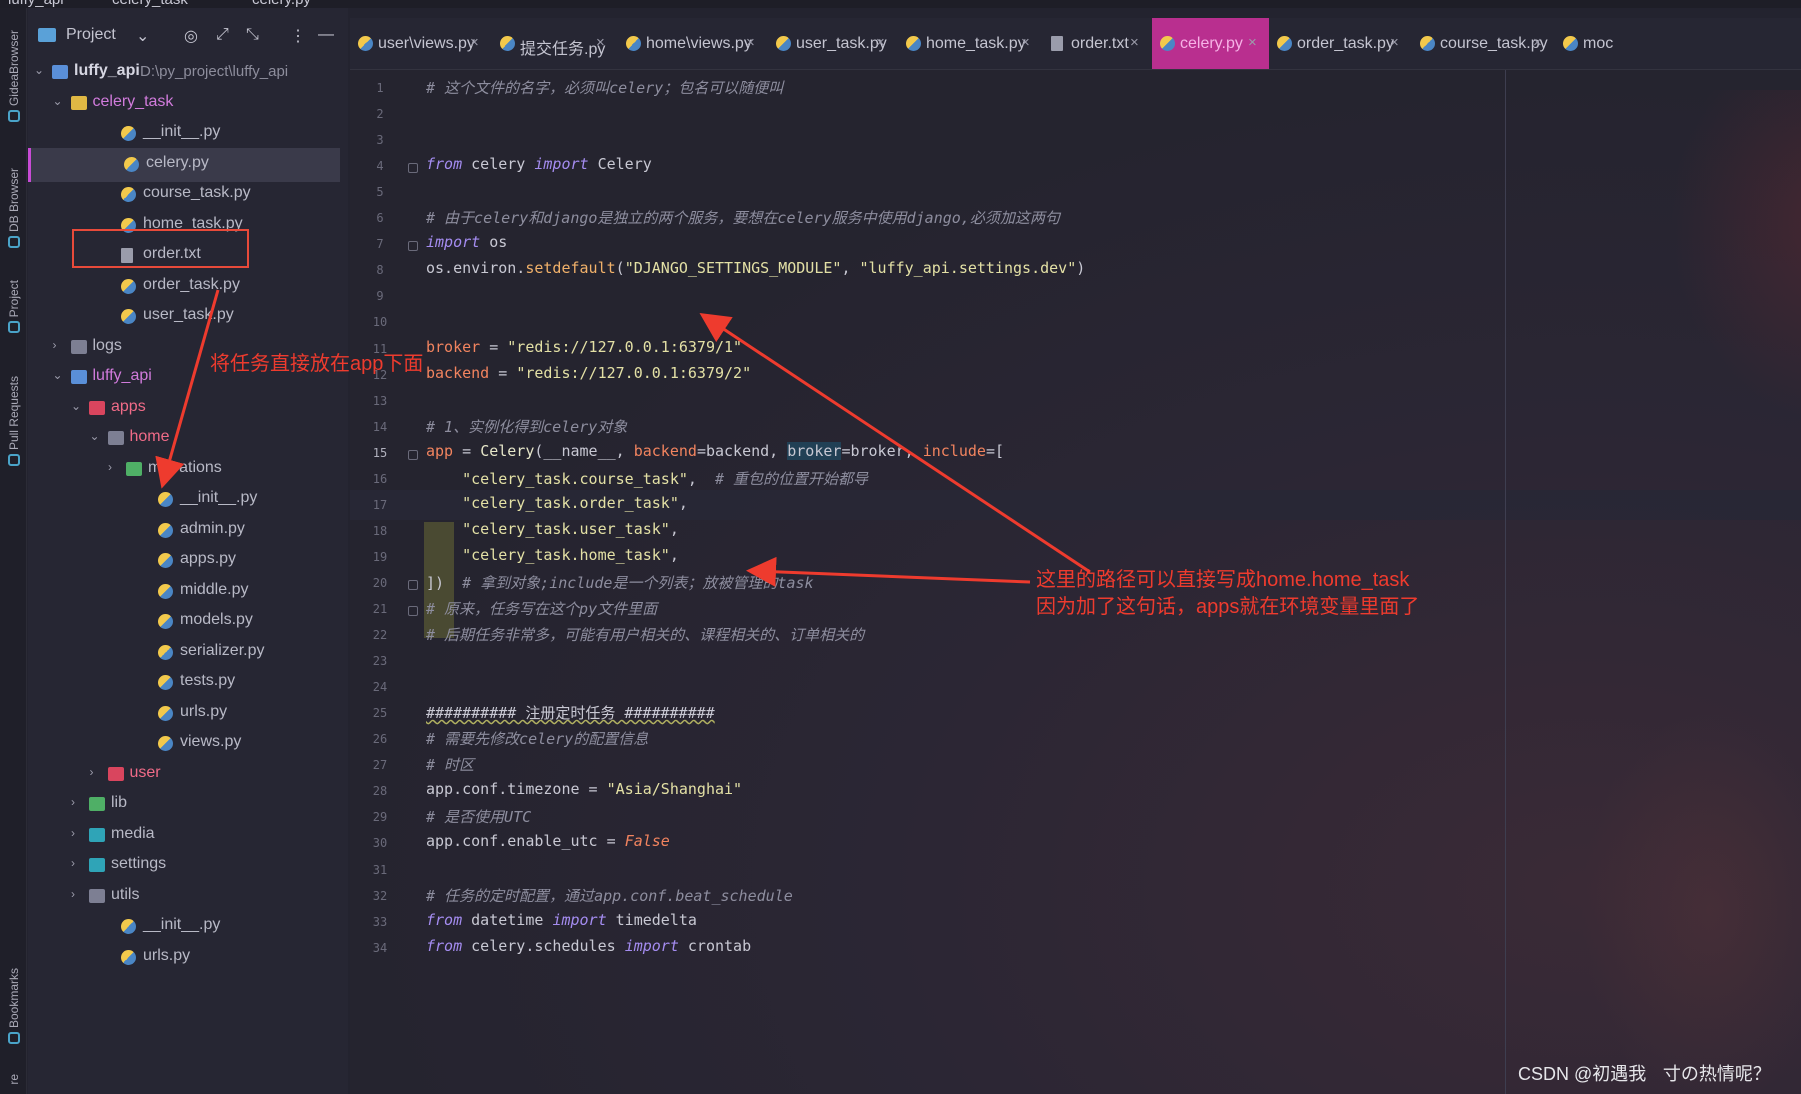 Image resolution: width=1801 pixels, height=1094 pixels. I want to click on tool-tab-bookmarks: Bookmarks, so click(13, 1006).